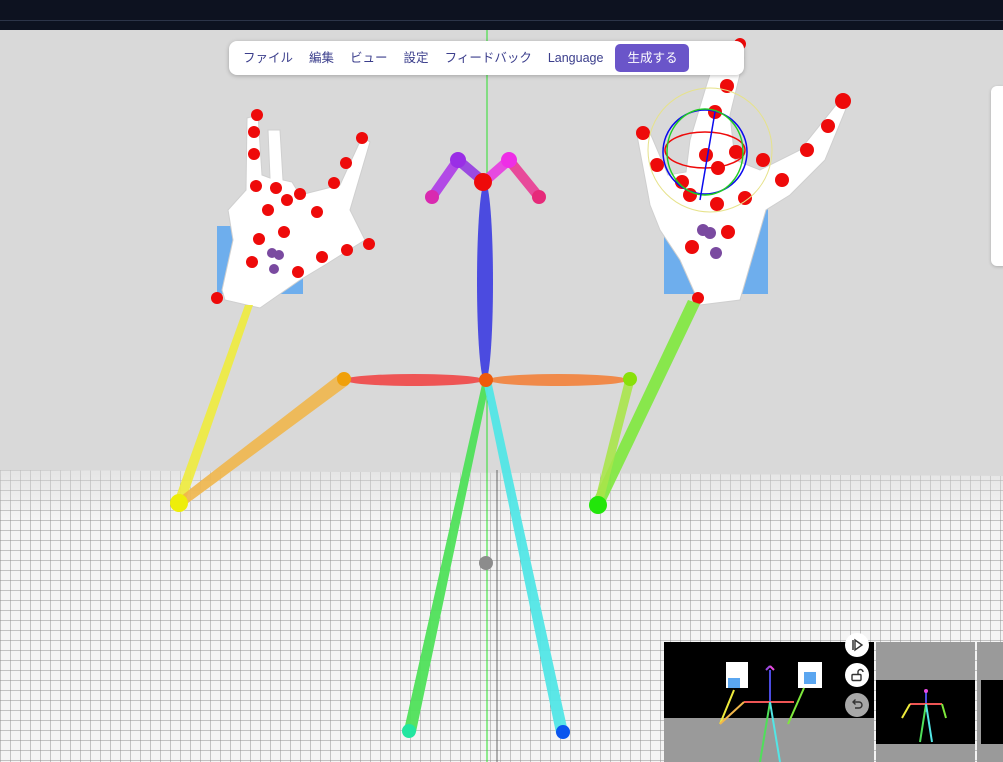 Image resolution: width=1003 pixels, height=762 pixels. I want to click on generate-button: 生成する, so click(652, 58).